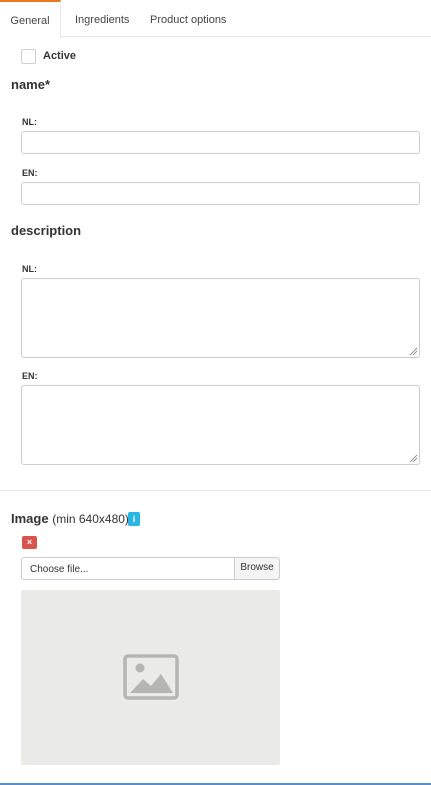 The height and width of the screenshot is (785, 431). What do you see at coordinates (31, 84) in the screenshot?
I see `name-section-title: name*` at bounding box center [31, 84].